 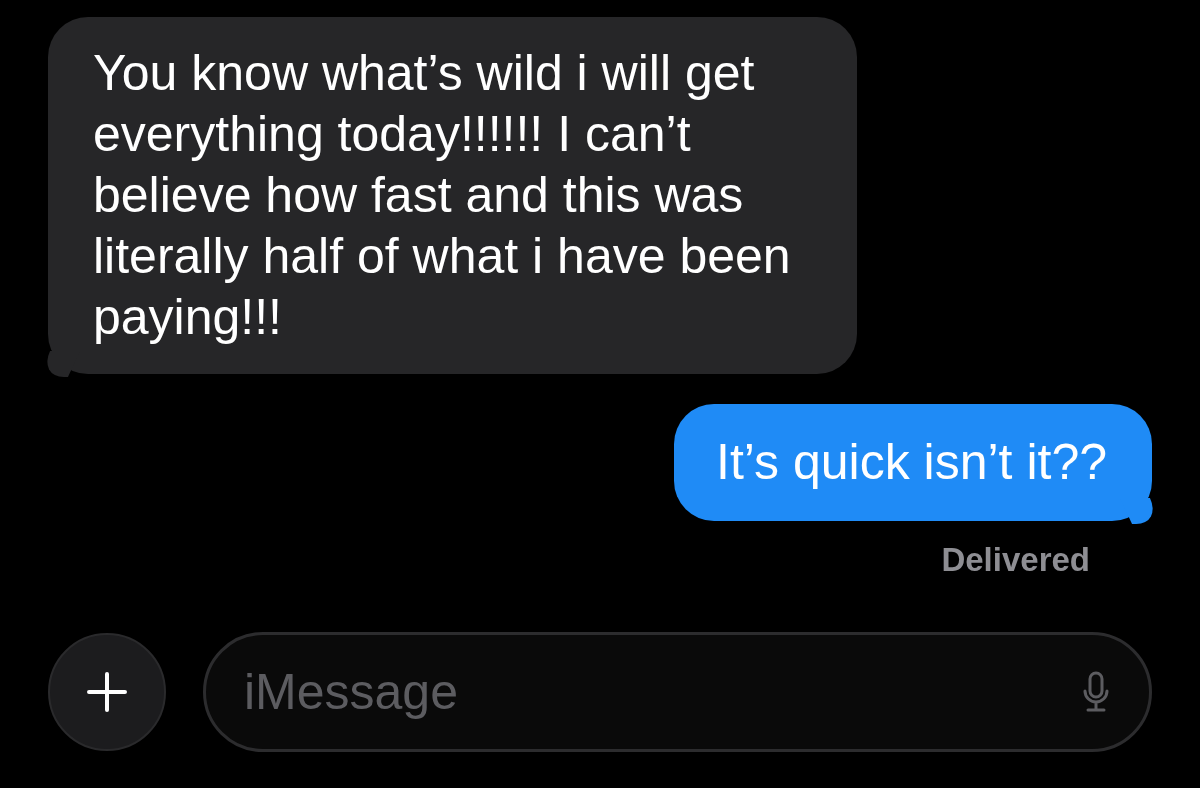 What do you see at coordinates (1015, 560) in the screenshot?
I see `delivery-status: Delivered` at bounding box center [1015, 560].